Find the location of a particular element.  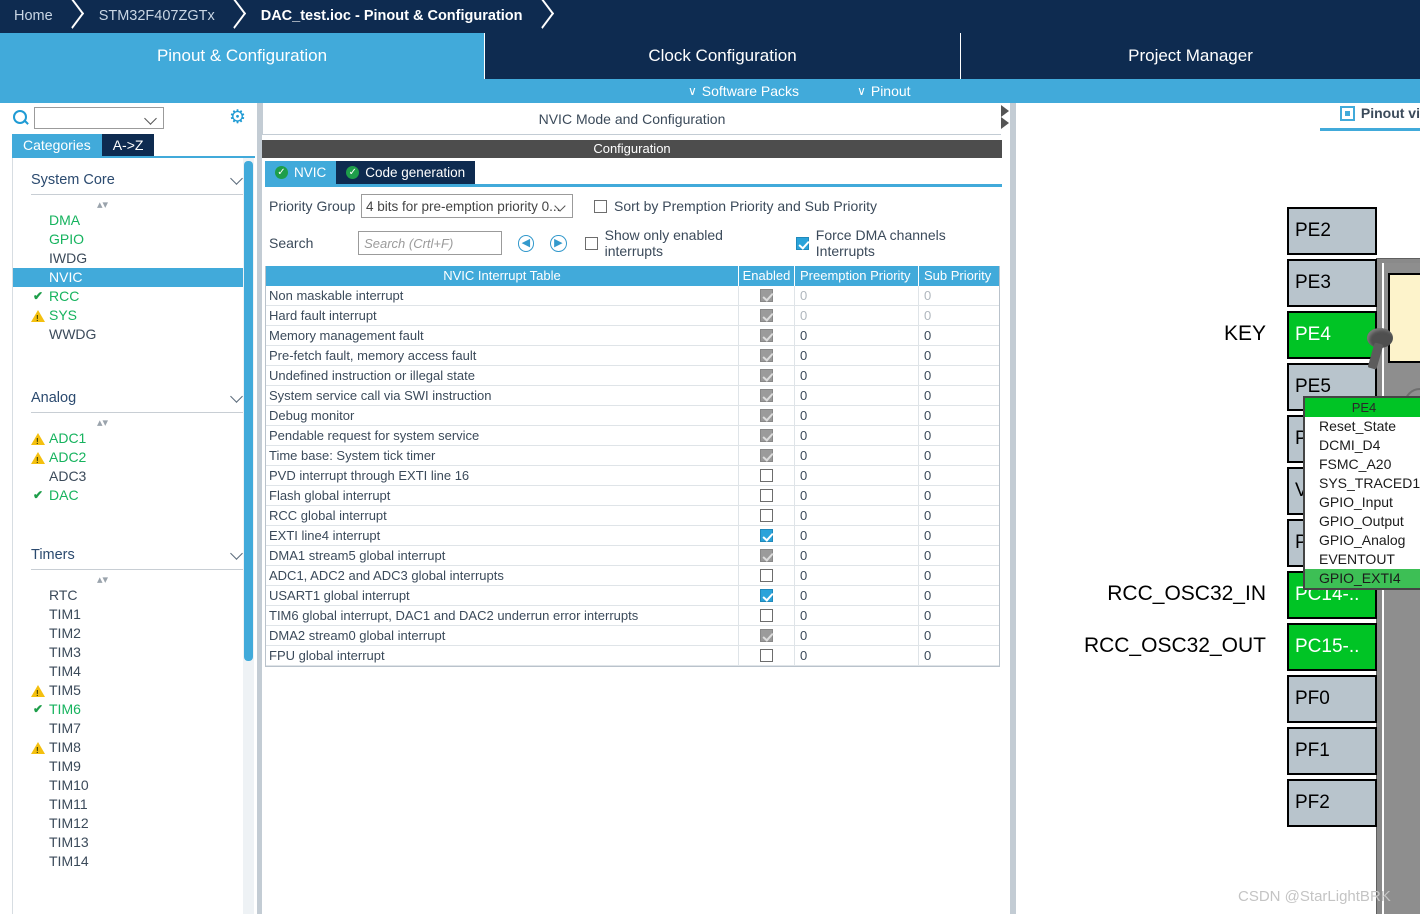

force-dma-checkbox: Force DMA channels Interrupts is located at coordinates (898, 243).